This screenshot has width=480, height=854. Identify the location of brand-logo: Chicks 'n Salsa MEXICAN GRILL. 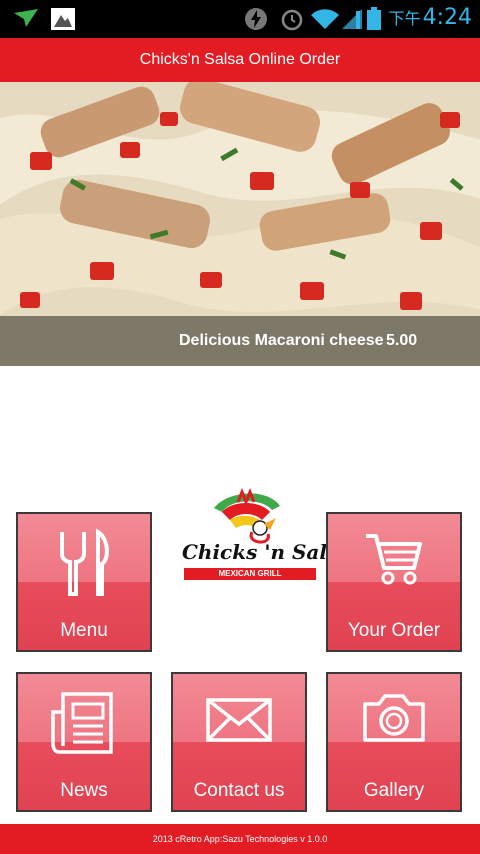
(263, 537).